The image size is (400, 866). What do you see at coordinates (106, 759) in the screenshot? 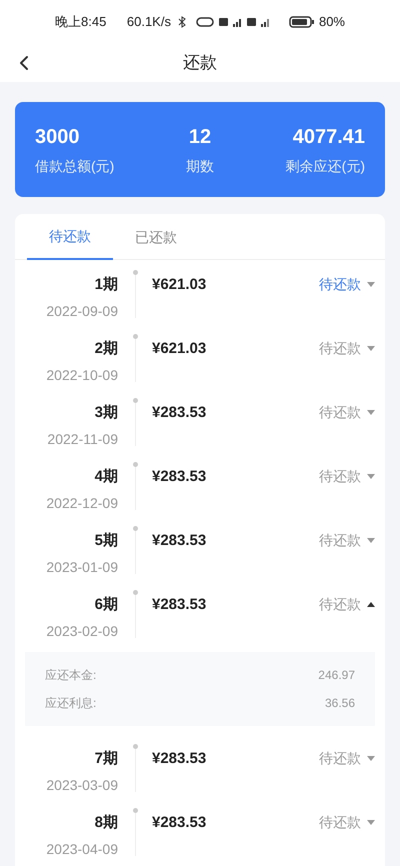
I see `period-label: 7期` at bounding box center [106, 759].